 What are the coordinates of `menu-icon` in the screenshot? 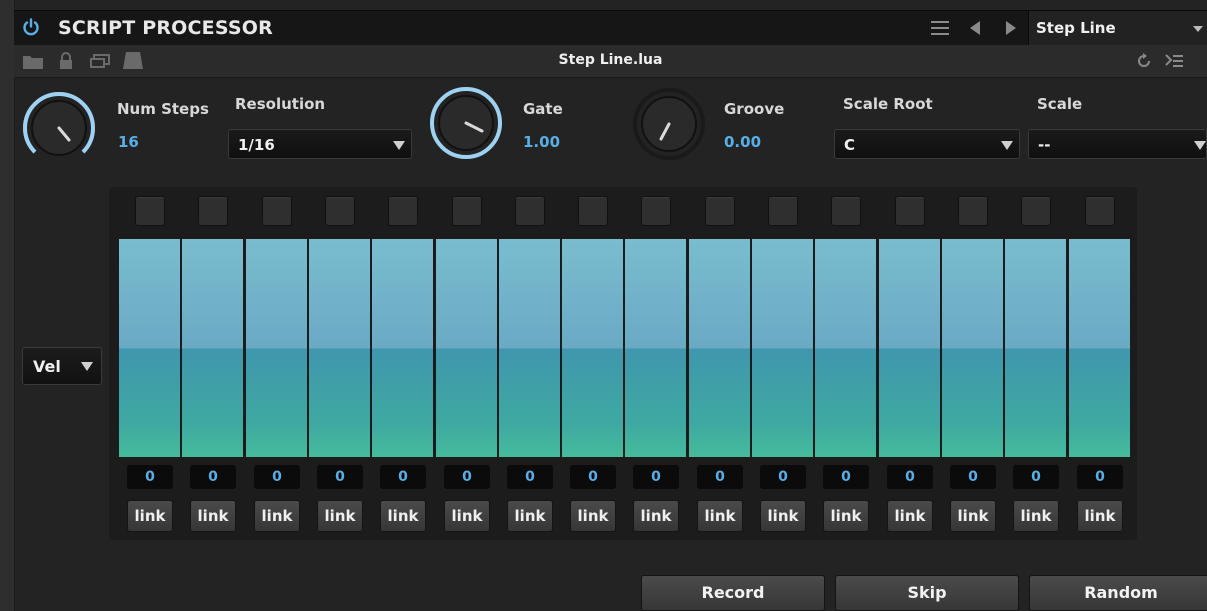 It's located at (940, 28).